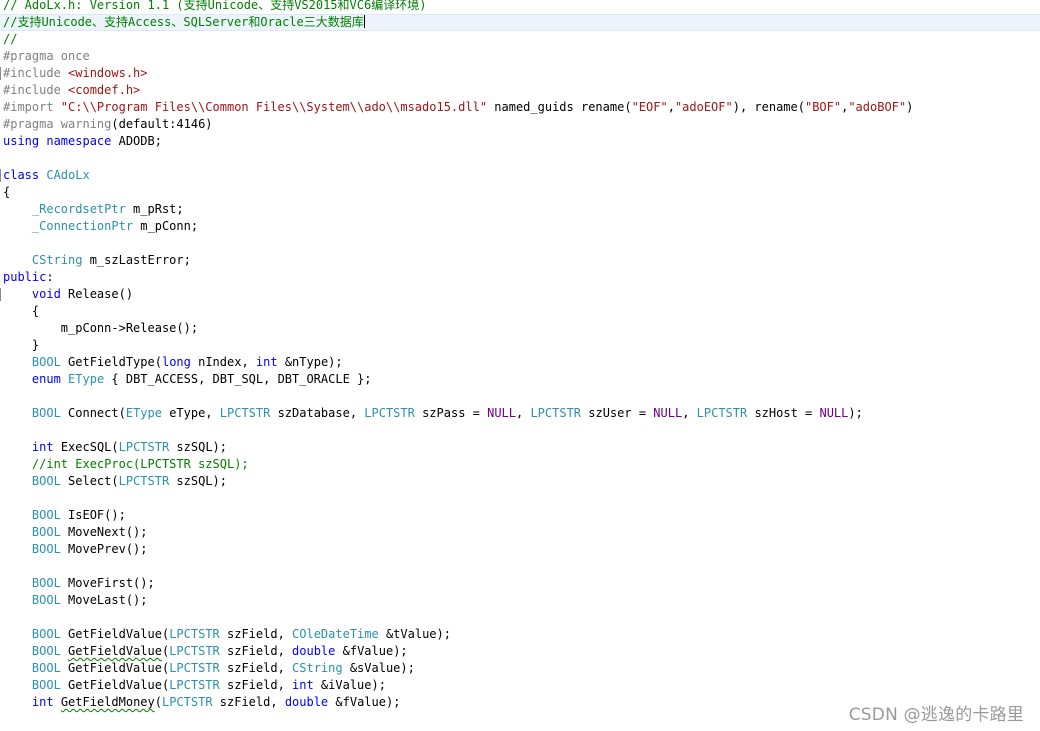 Image resolution: width=1040 pixels, height=731 pixels. Describe the element at coordinates (520, 90) in the screenshot. I see `code-line: #include <comdef.h>` at that location.